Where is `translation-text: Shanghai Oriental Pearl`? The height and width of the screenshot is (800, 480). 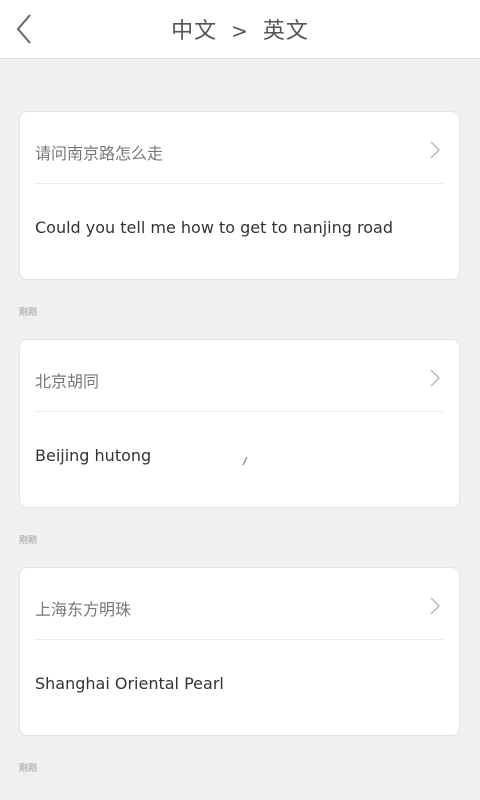
translation-text: Shanghai Oriental Pearl is located at coordinates (129, 683).